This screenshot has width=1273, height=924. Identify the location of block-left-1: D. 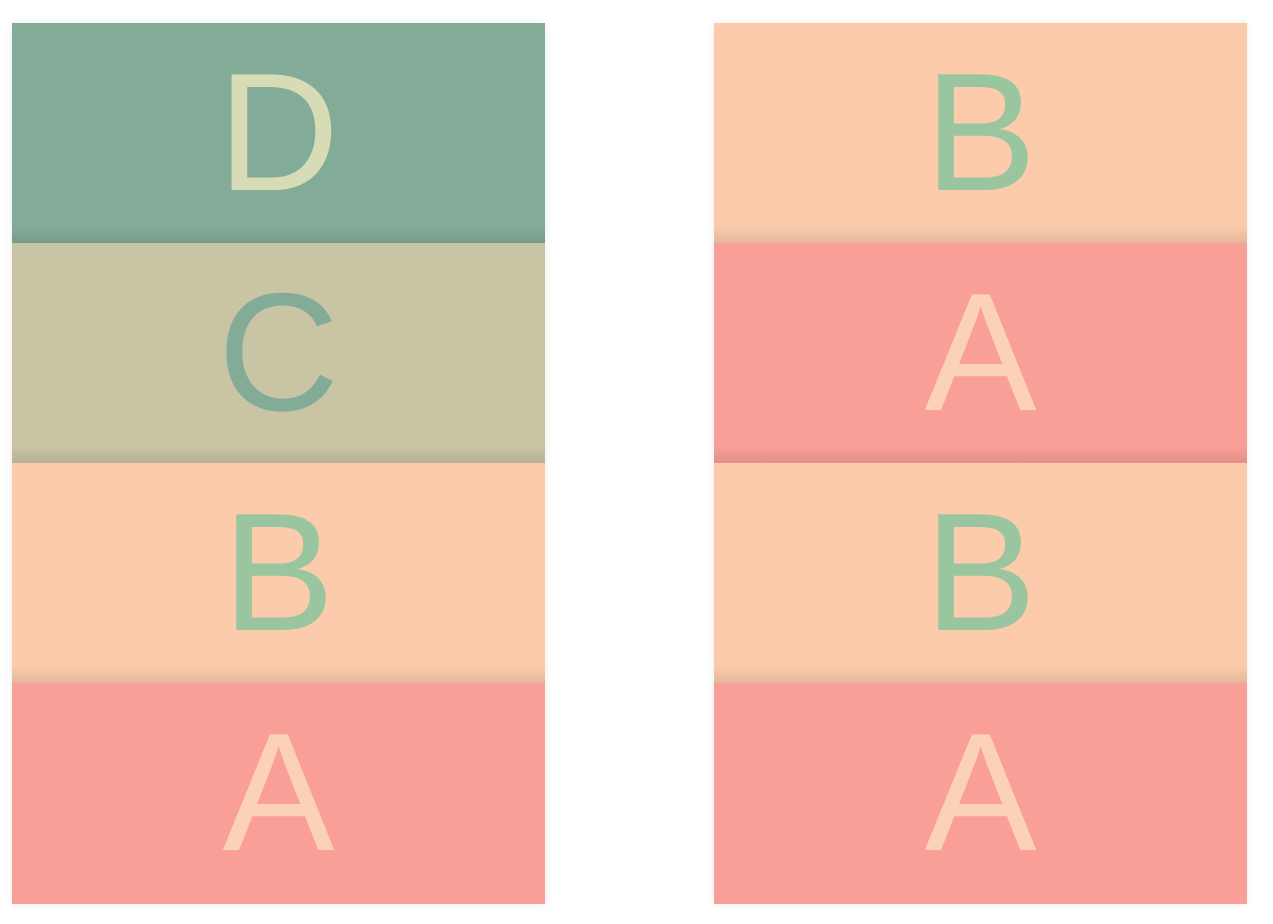
(278, 133).